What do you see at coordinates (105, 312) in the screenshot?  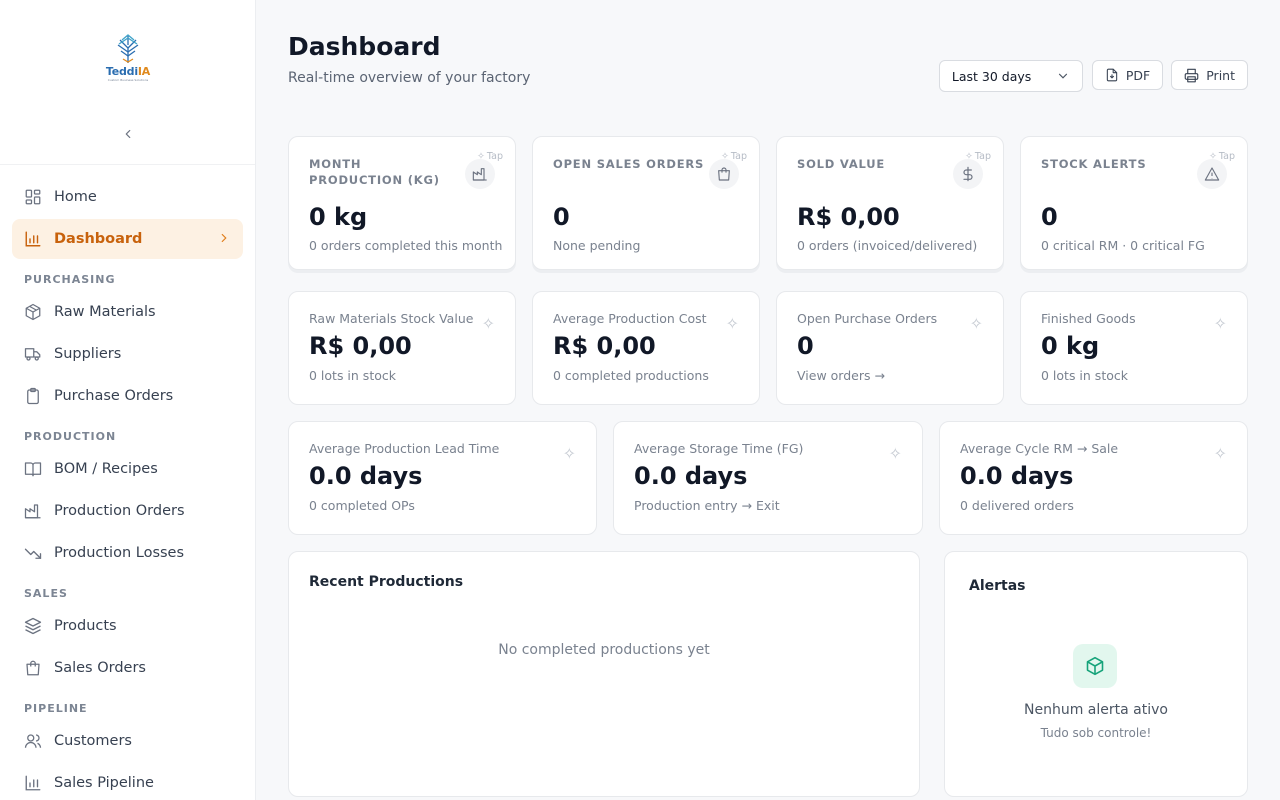 I see `sidebar-item-label: Raw Materials` at bounding box center [105, 312].